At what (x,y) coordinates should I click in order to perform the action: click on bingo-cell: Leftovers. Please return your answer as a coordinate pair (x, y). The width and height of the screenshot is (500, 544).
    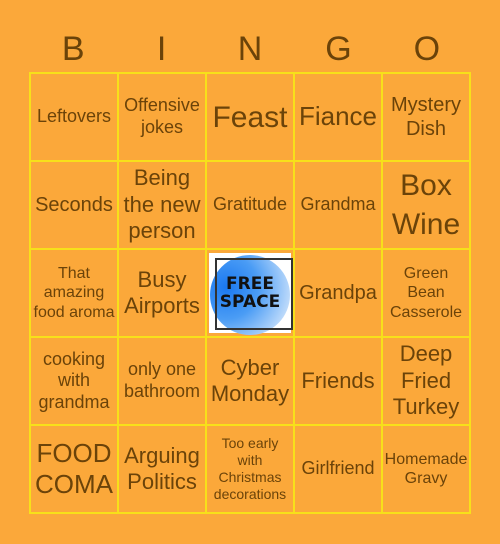
    Looking at the image, I should click on (74, 117).